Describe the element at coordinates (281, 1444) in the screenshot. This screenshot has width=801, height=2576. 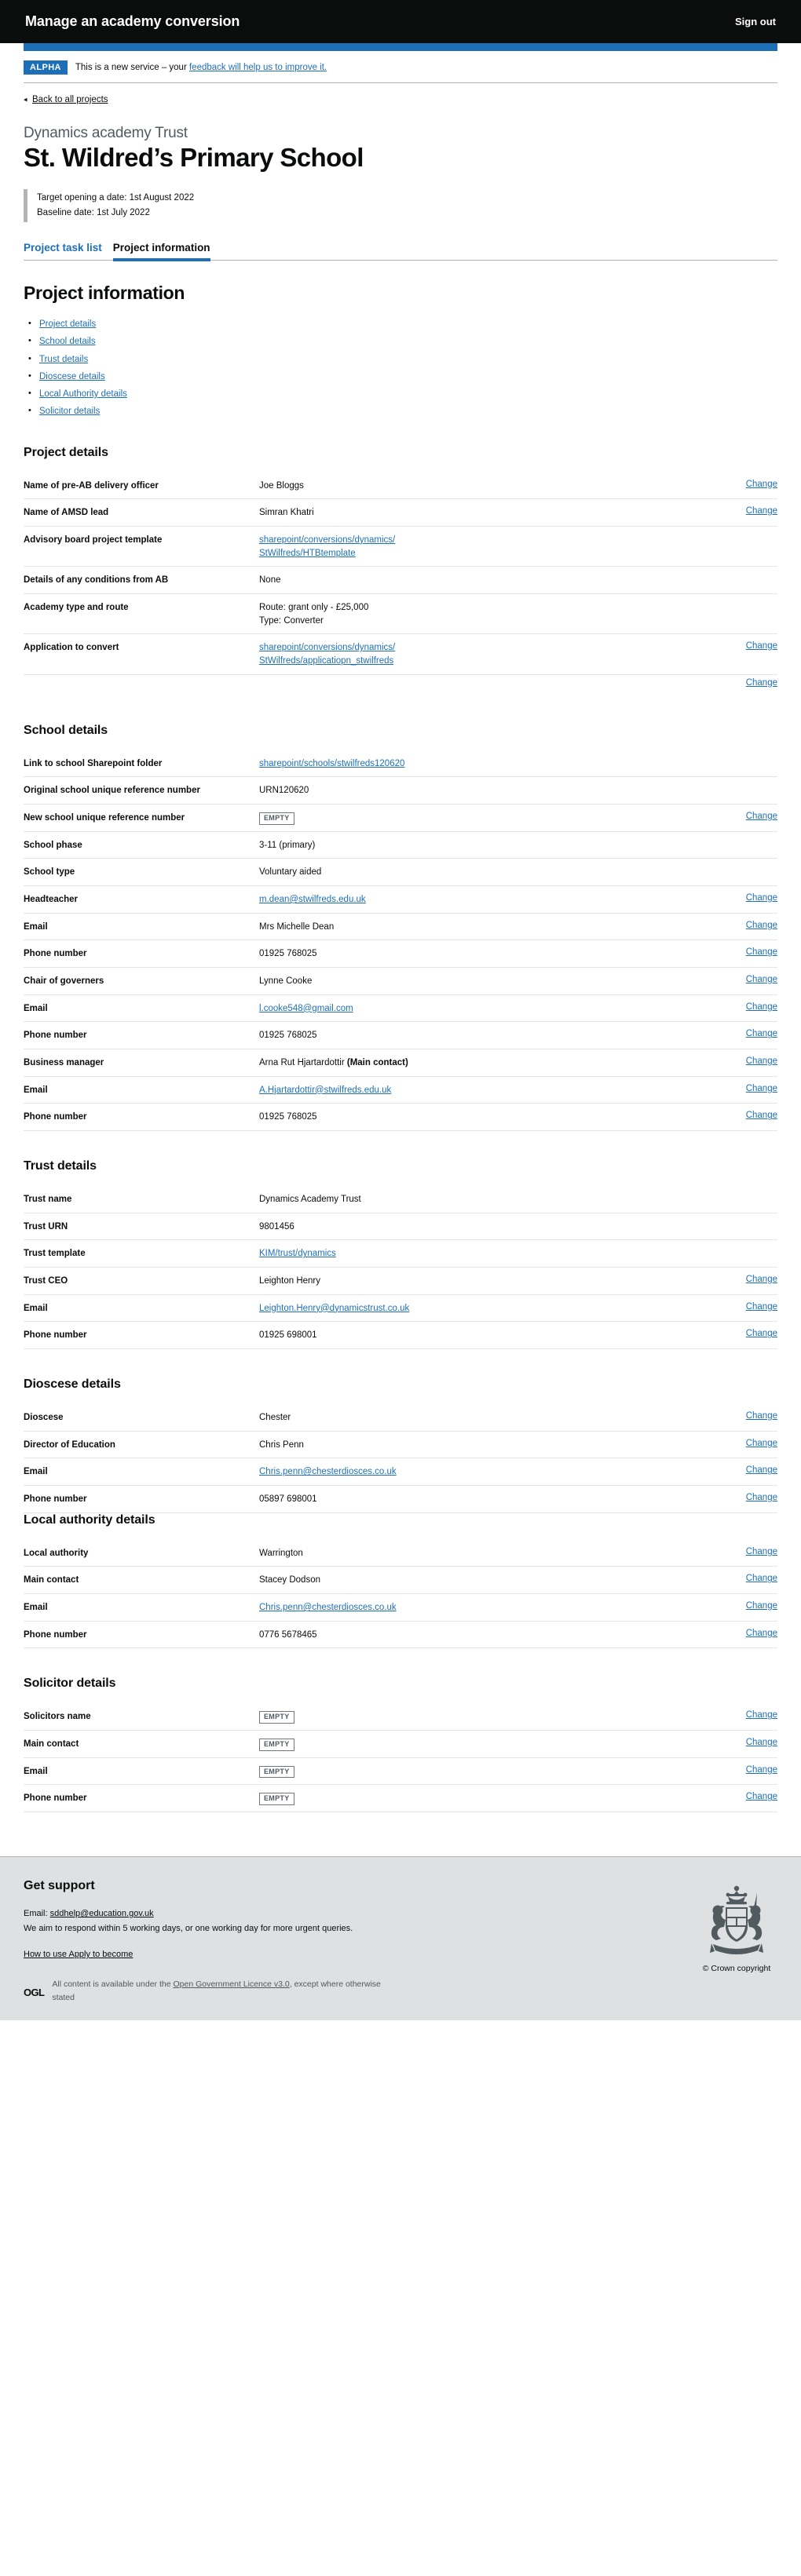
I see `summary-row-value: Chris Penn` at that location.